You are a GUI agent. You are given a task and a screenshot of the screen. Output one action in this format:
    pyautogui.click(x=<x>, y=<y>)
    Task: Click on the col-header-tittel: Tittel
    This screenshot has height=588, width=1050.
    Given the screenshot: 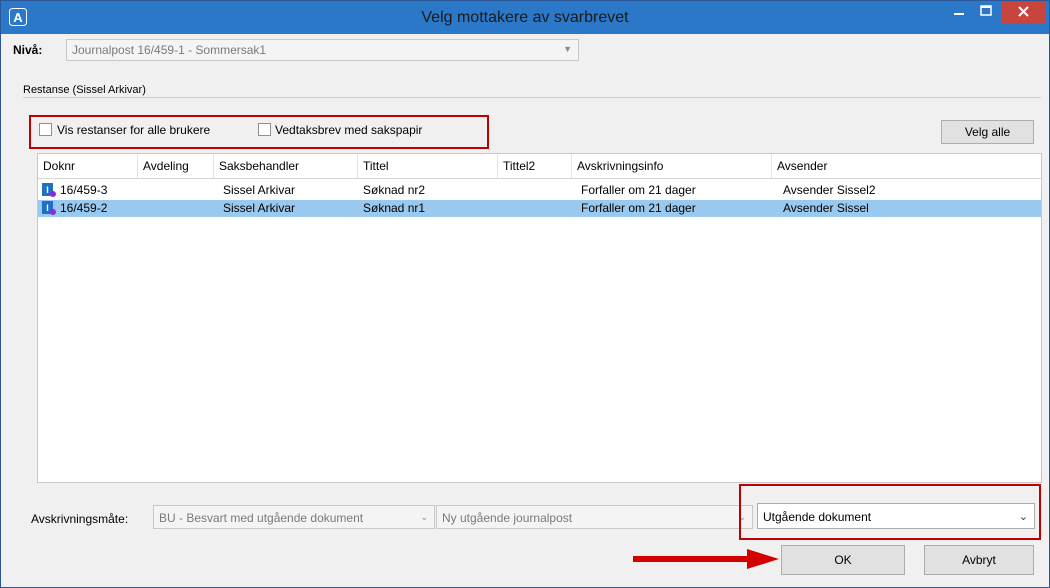 What is the action you would take?
    pyautogui.click(x=428, y=166)
    